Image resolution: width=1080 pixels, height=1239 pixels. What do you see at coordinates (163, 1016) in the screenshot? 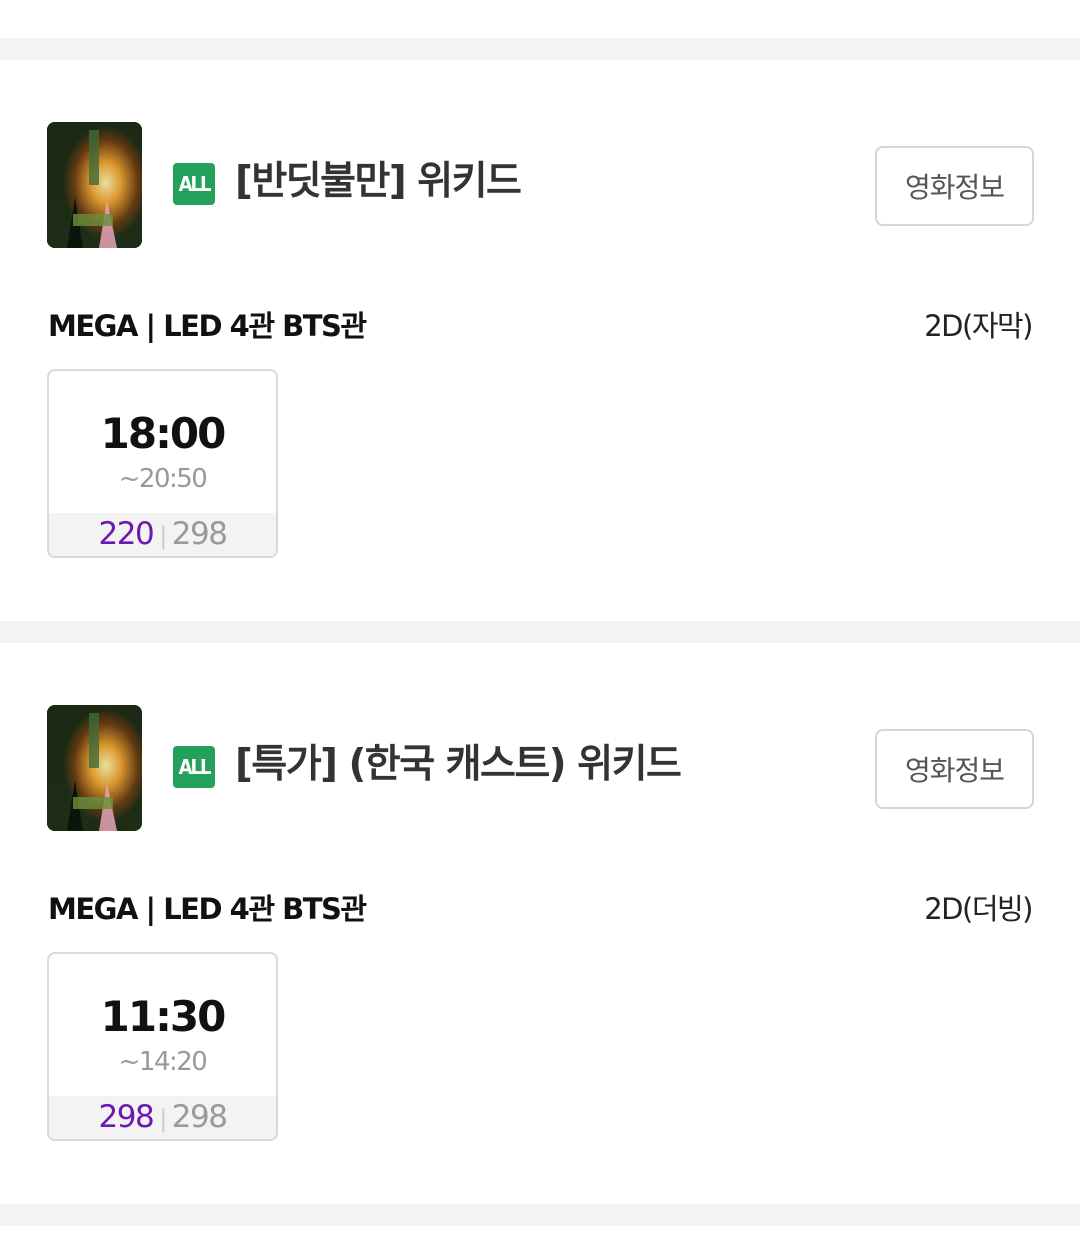
I see `start-time: 11:30` at bounding box center [163, 1016].